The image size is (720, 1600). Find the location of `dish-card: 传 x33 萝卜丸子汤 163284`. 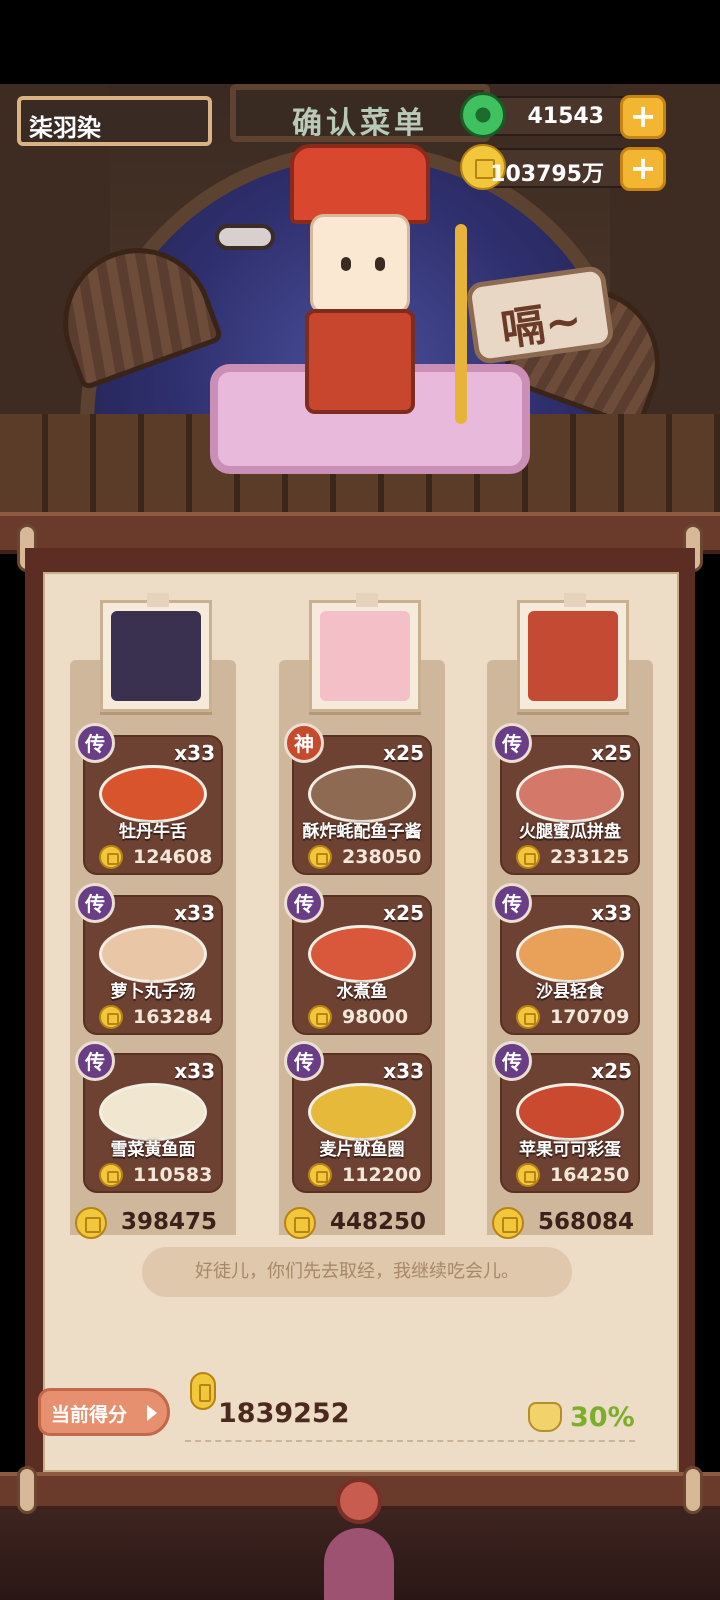

dish-card: 传 x33 萝卜丸子汤 163284 is located at coordinates (149, 959).